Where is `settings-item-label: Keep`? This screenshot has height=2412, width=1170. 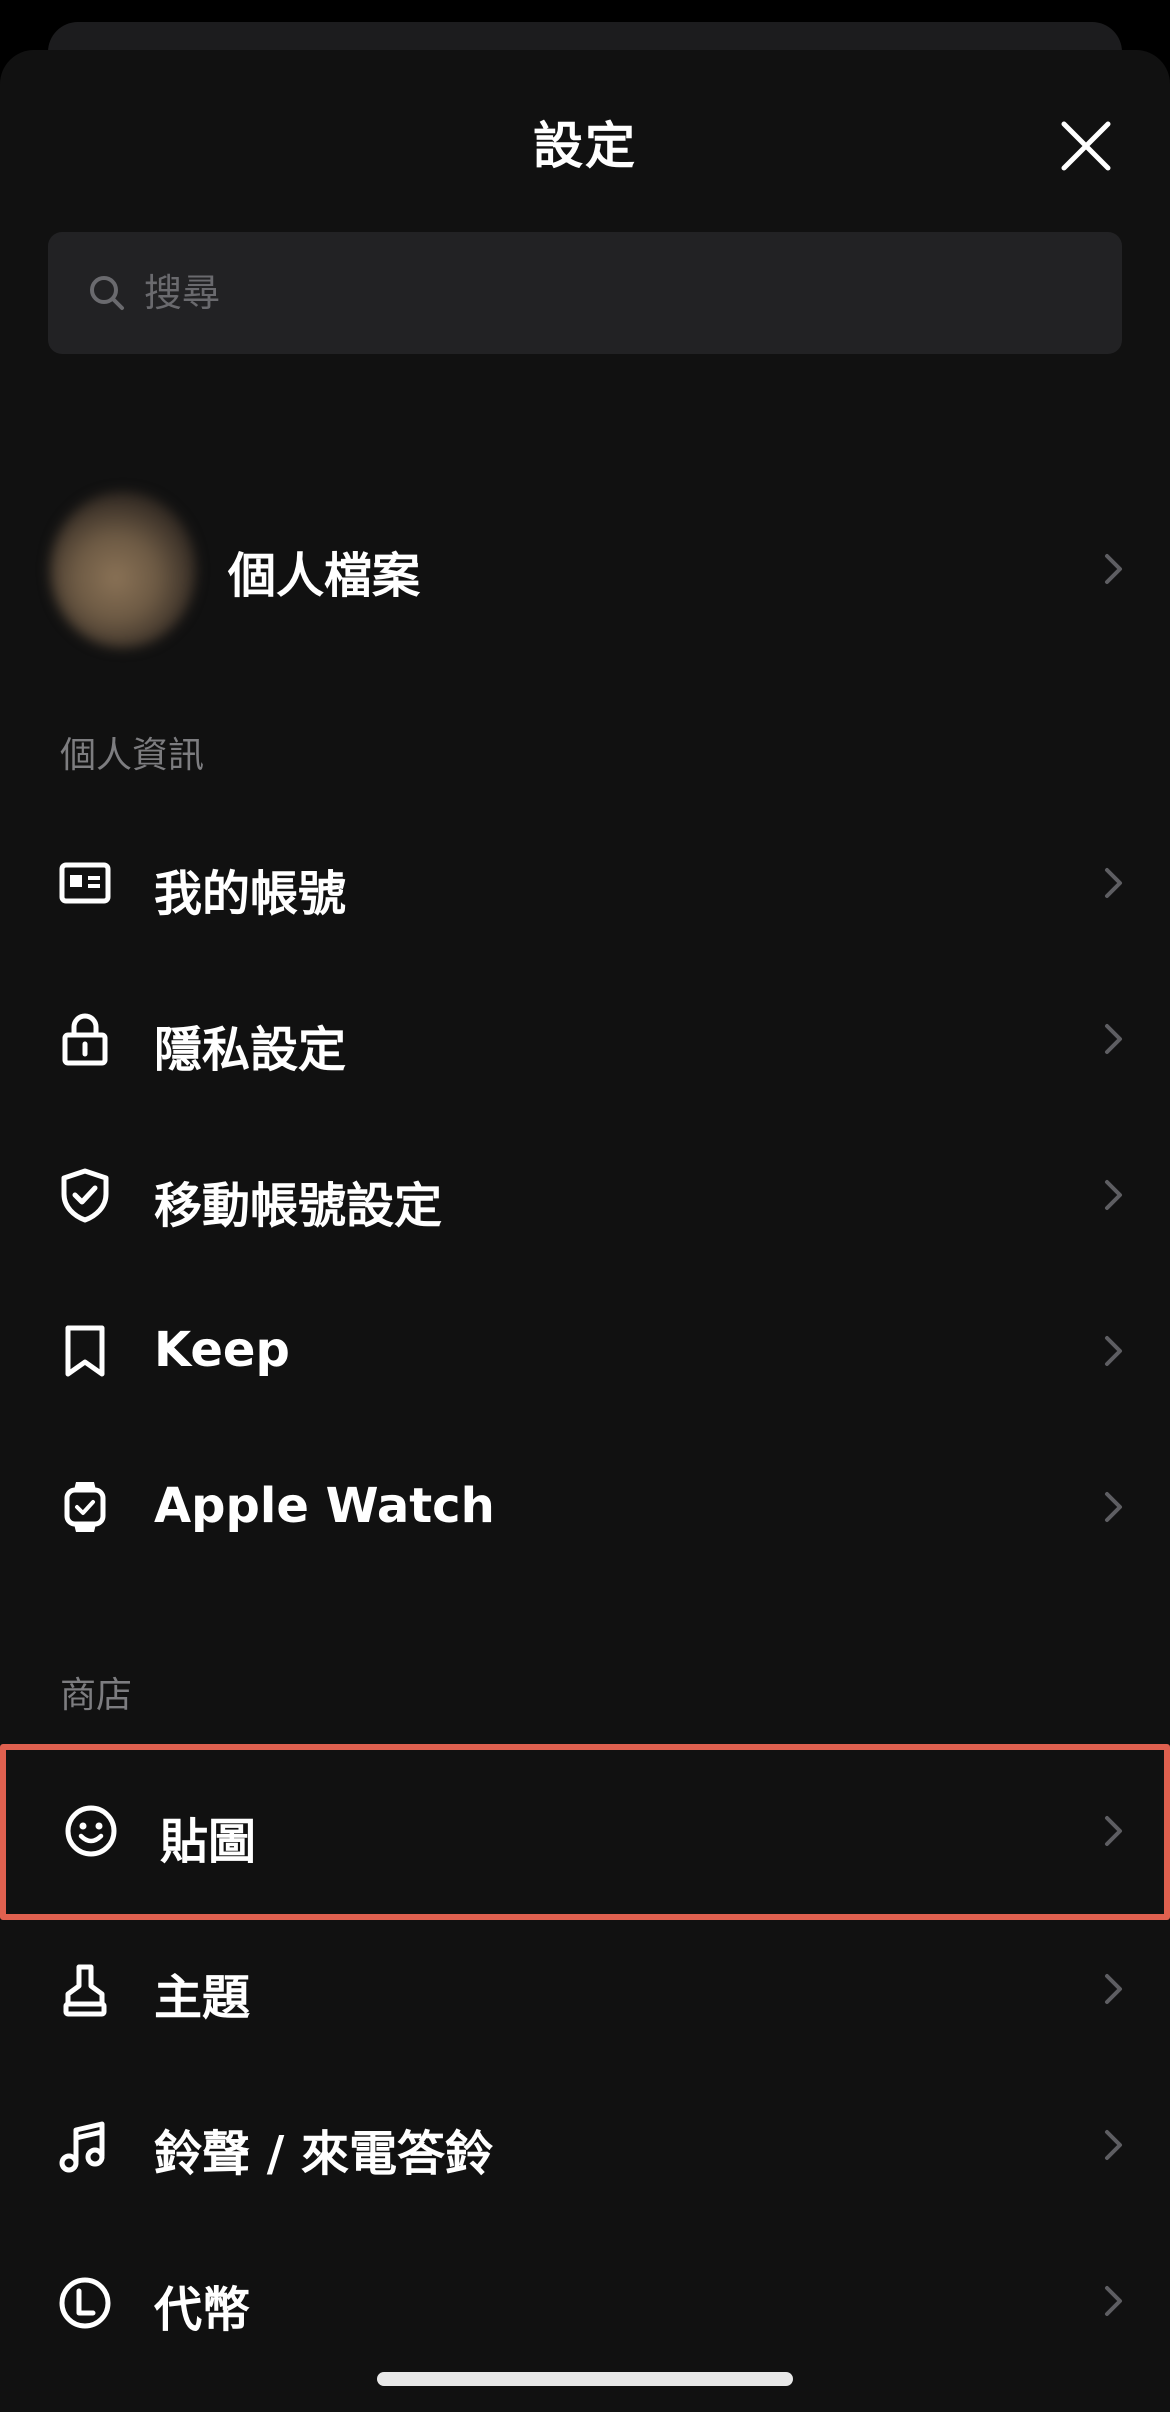
settings-item-label: Keep is located at coordinates (222, 1350).